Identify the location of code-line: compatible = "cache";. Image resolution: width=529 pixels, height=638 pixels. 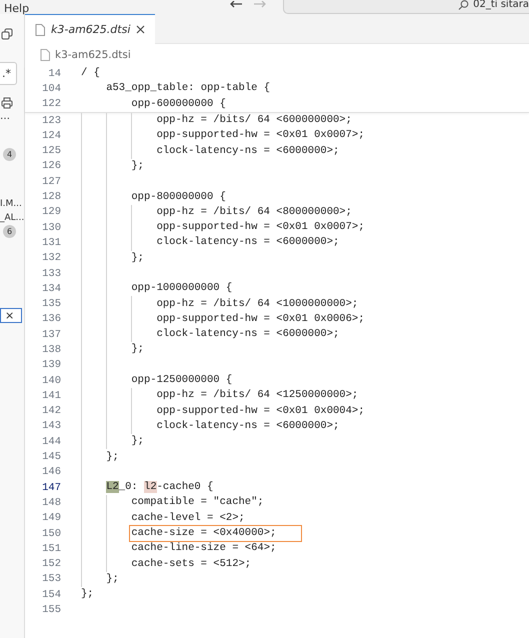
(197, 503).